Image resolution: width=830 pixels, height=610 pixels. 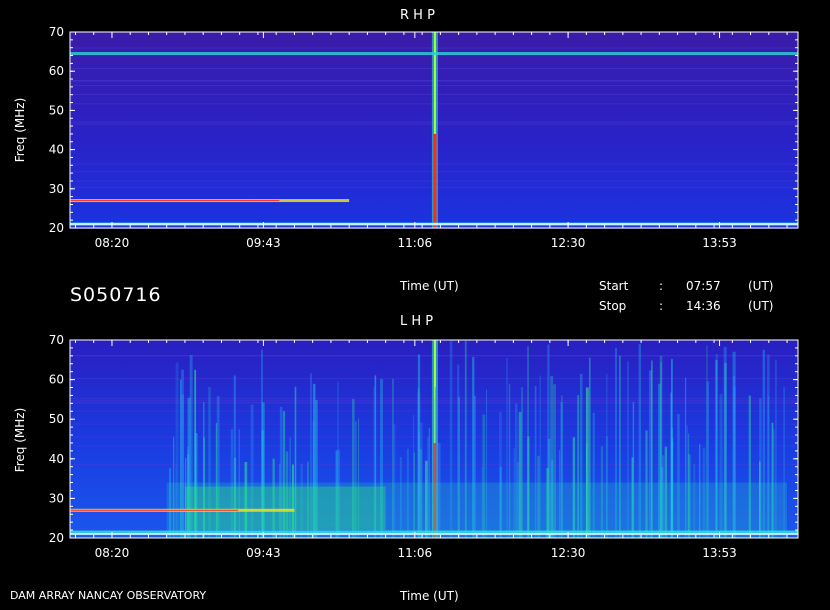 I want to click on stop-unit: (UT), so click(x=761, y=306).